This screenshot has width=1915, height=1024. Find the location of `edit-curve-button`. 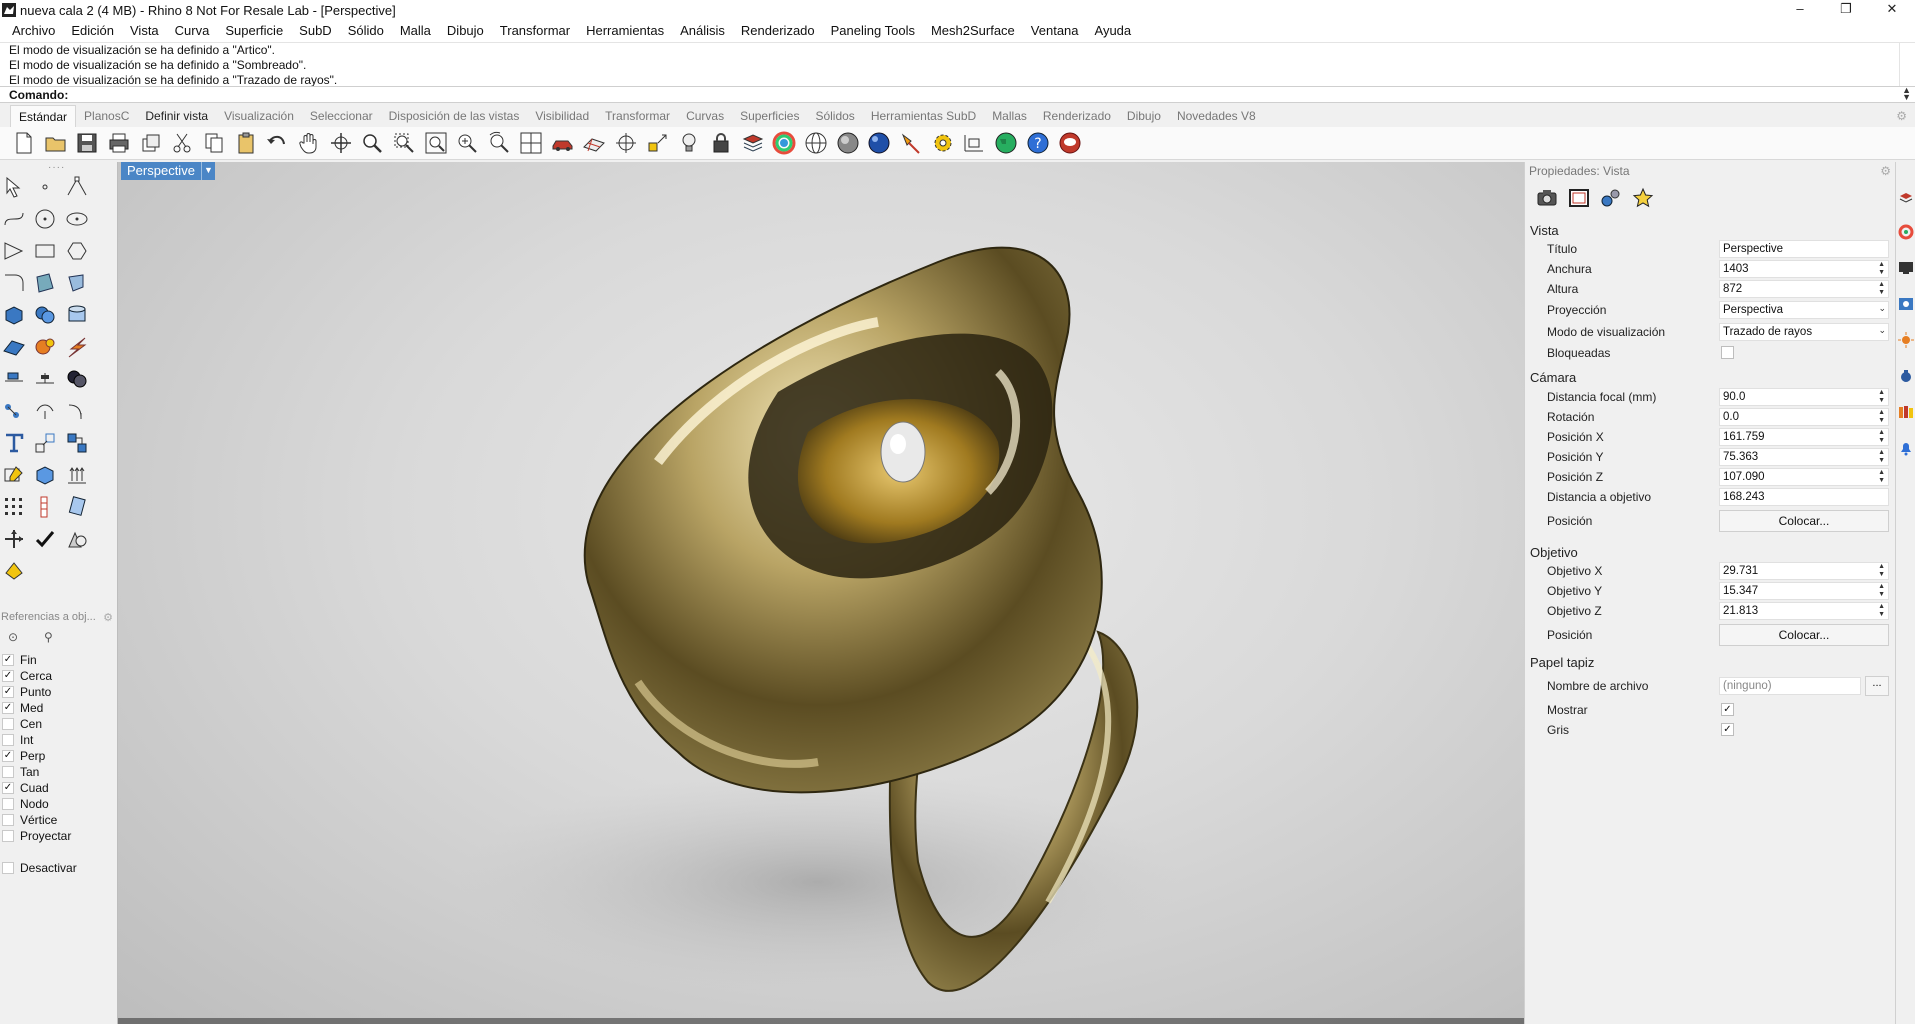

edit-curve-button is located at coordinates (45, 411).